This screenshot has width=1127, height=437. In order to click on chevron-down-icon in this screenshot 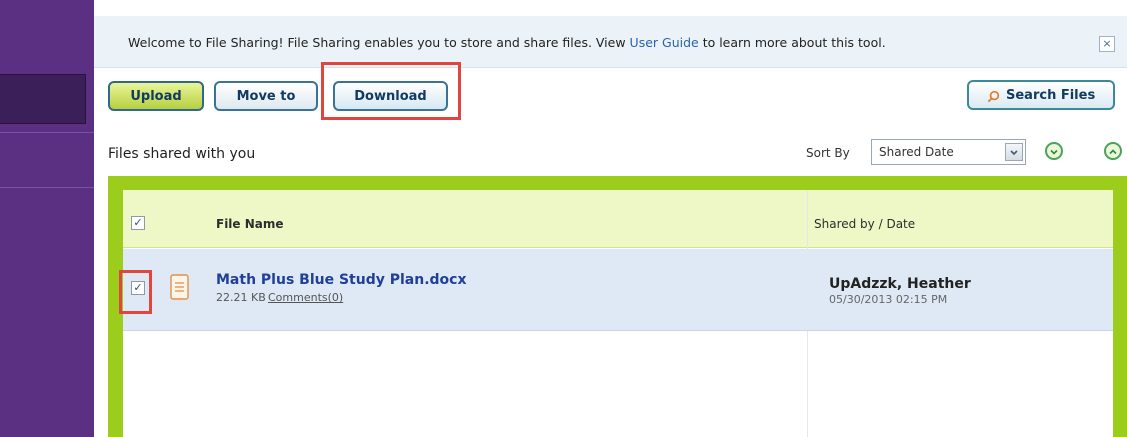, I will do `click(1014, 152)`.